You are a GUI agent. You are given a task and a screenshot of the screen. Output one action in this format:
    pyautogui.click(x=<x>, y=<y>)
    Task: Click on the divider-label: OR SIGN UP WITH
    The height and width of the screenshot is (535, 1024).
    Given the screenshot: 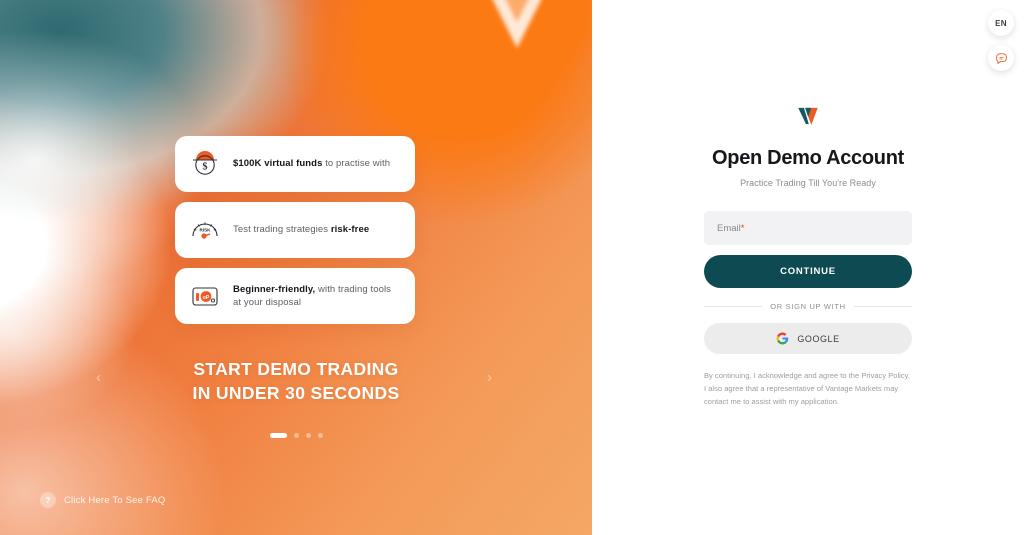 What is the action you would take?
    pyautogui.click(x=808, y=306)
    